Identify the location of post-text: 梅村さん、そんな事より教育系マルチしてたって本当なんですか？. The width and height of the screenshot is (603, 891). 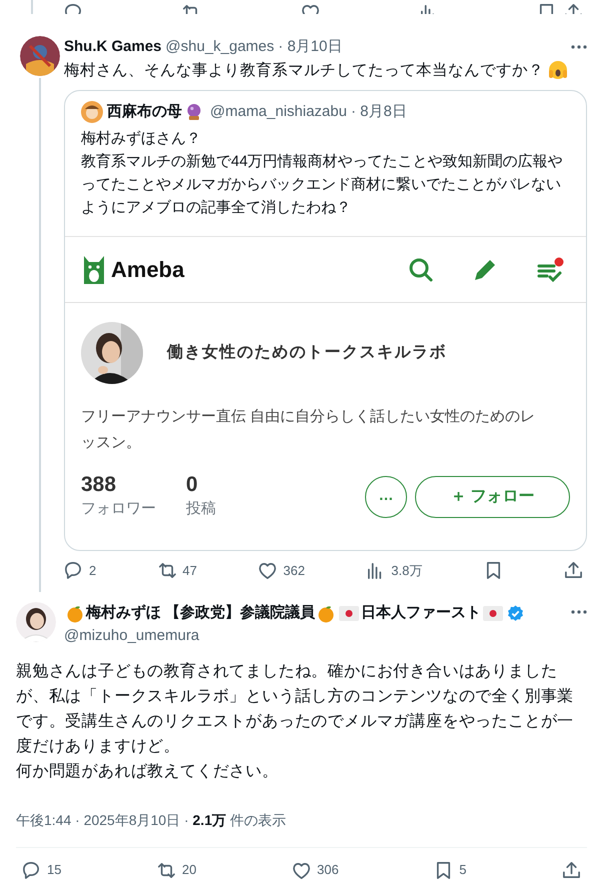
(304, 70).